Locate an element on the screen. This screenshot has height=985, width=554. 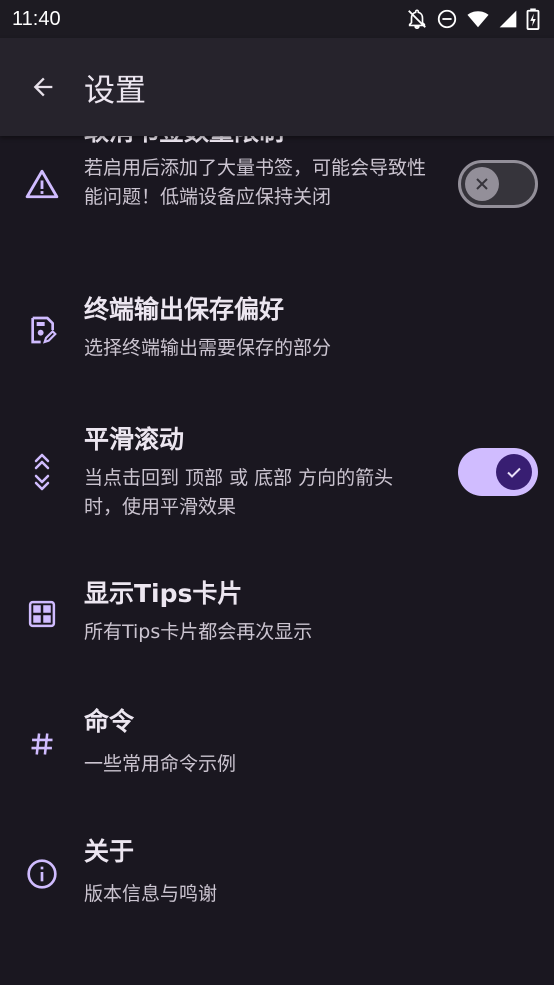
setting-title: 关于 is located at coordinates (109, 851).